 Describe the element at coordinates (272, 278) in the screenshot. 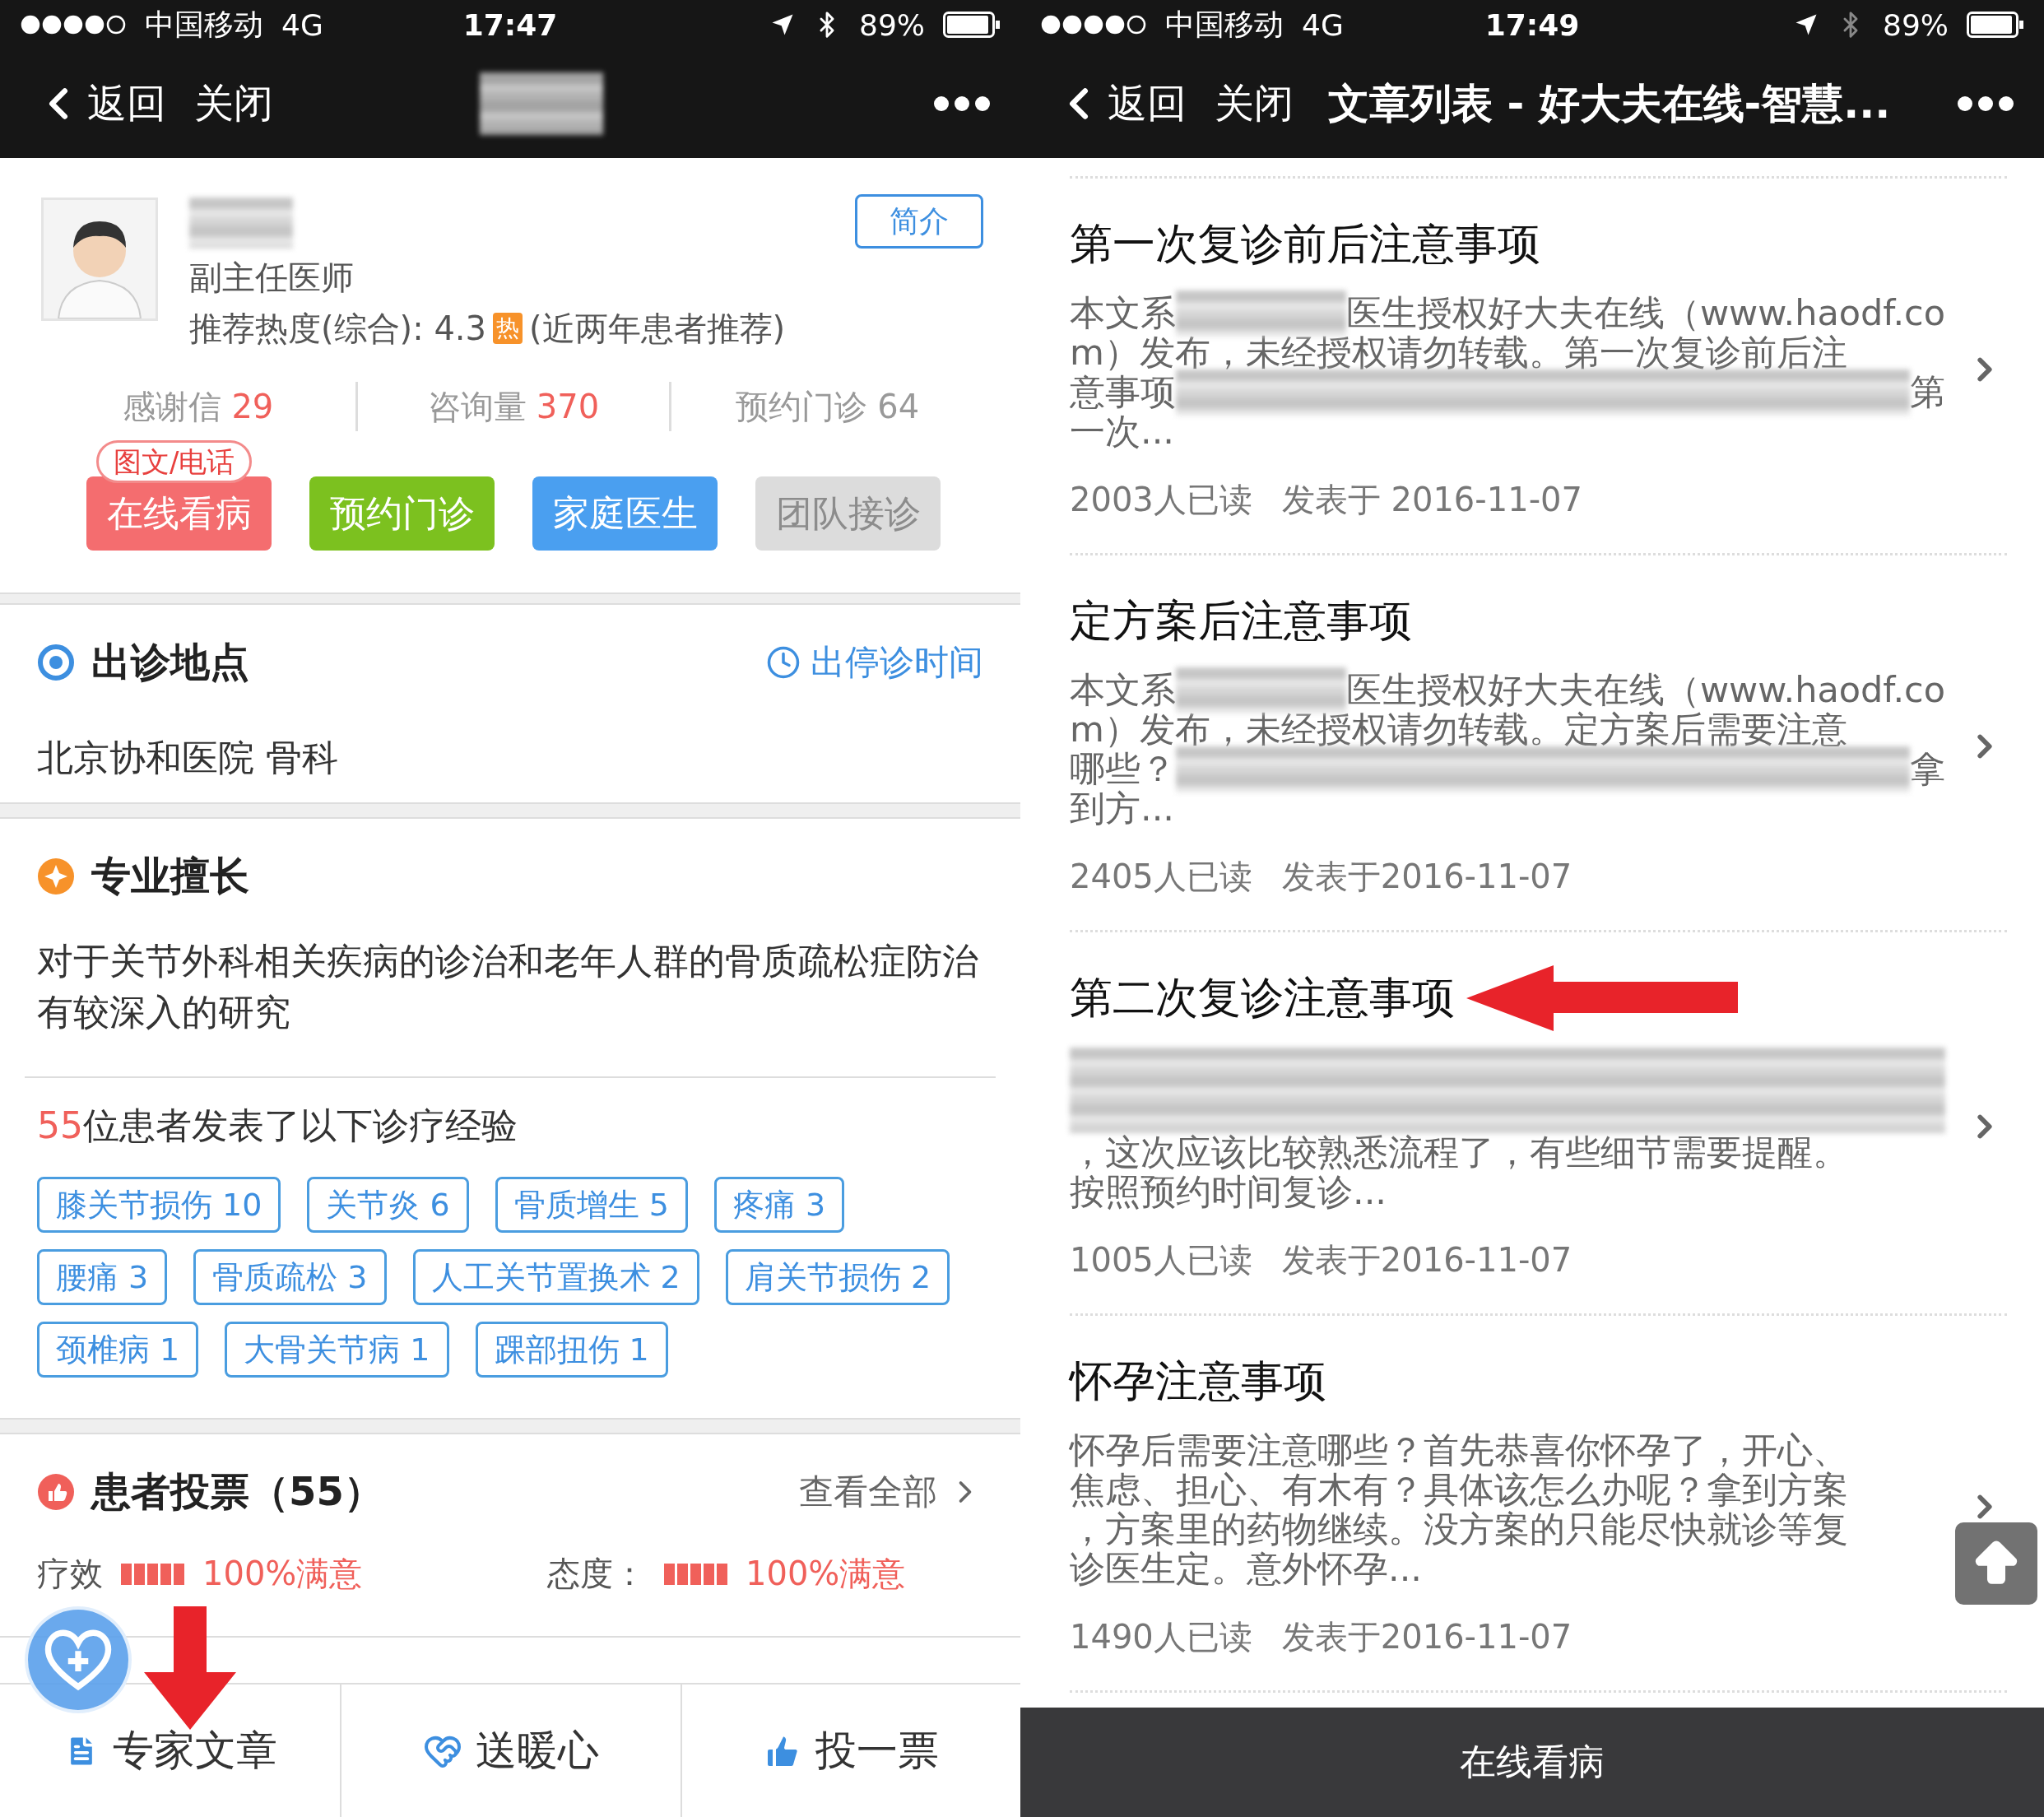

I see `doctor-title: 副主任医师` at that location.